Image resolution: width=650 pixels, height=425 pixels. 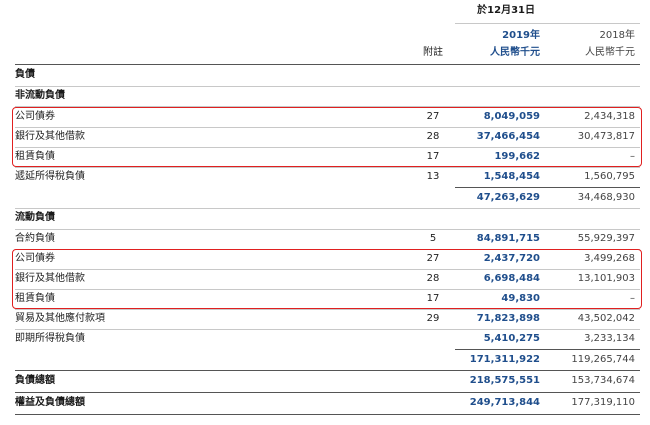 What do you see at coordinates (433, 238) in the screenshot?
I see `row-note: 5` at bounding box center [433, 238].